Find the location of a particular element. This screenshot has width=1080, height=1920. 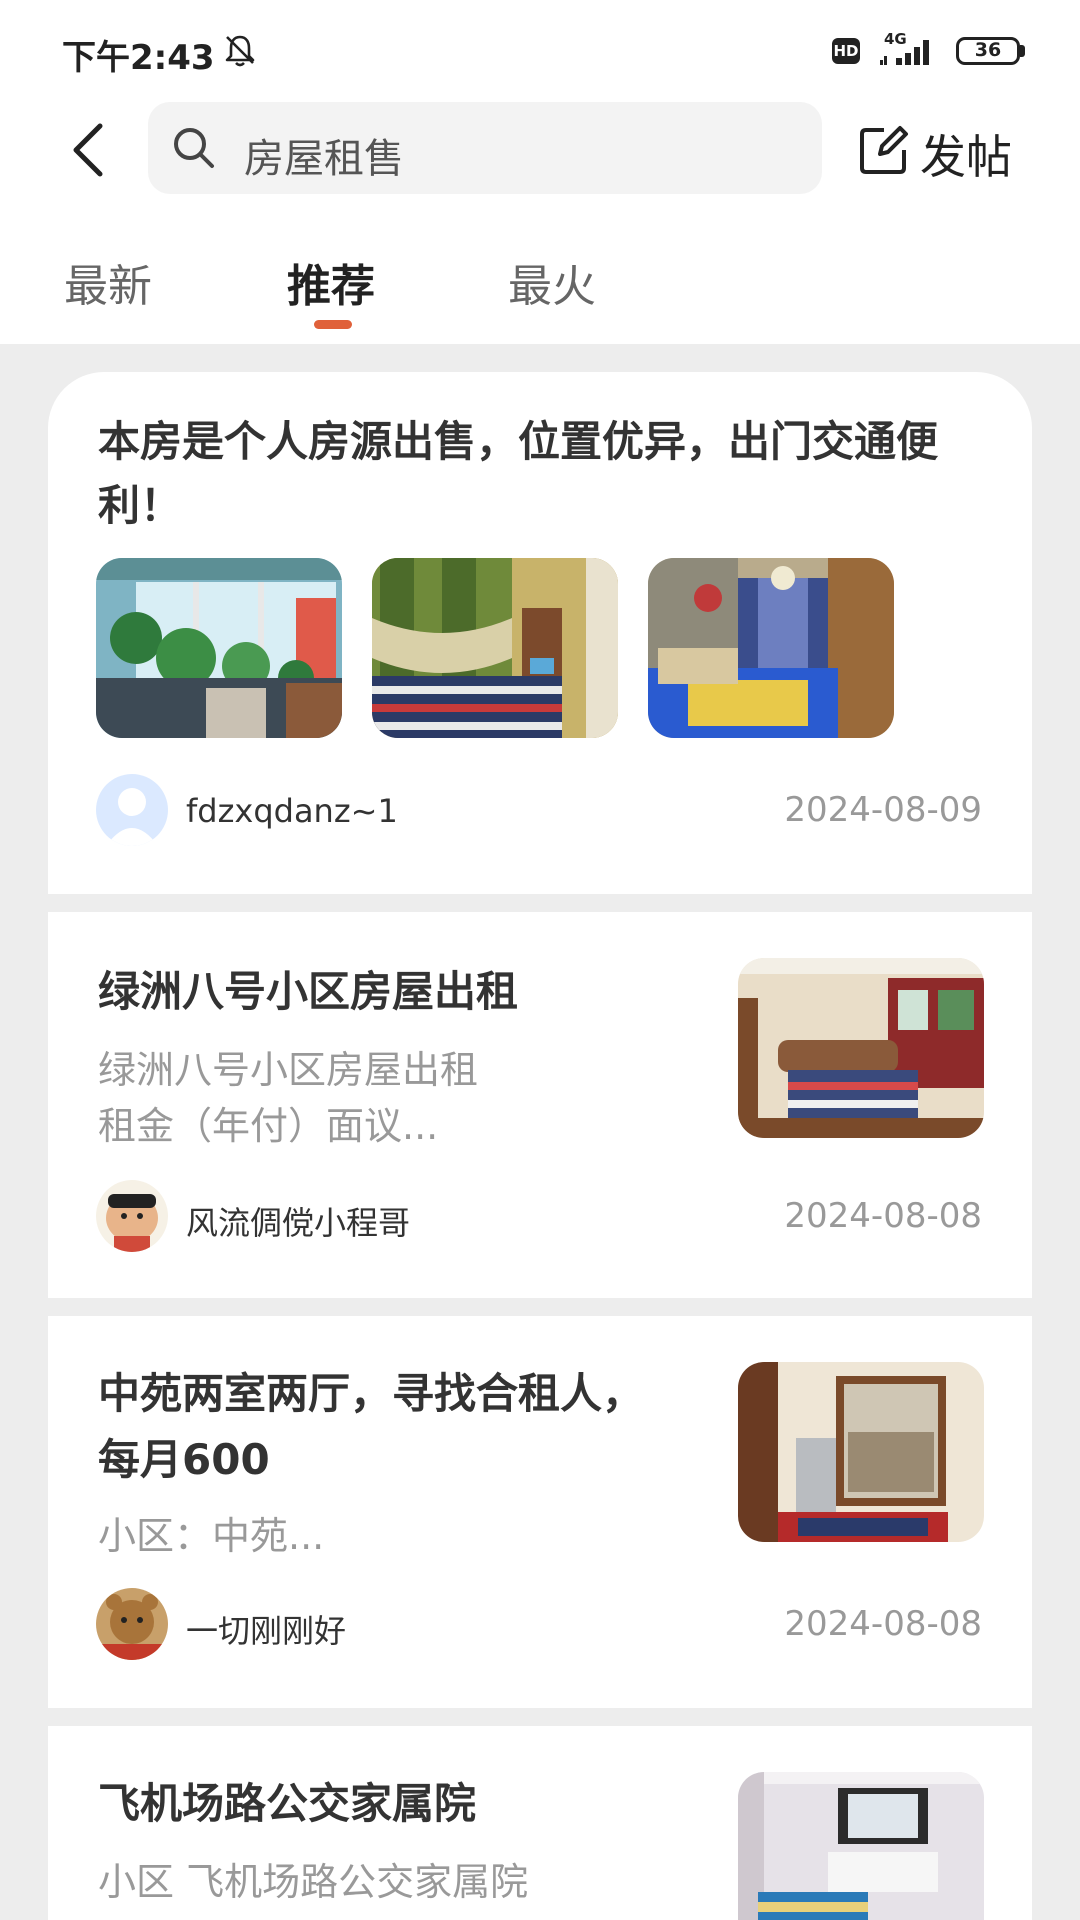

post-title-line2: 每月600 is located at coordinates (184, 1459).